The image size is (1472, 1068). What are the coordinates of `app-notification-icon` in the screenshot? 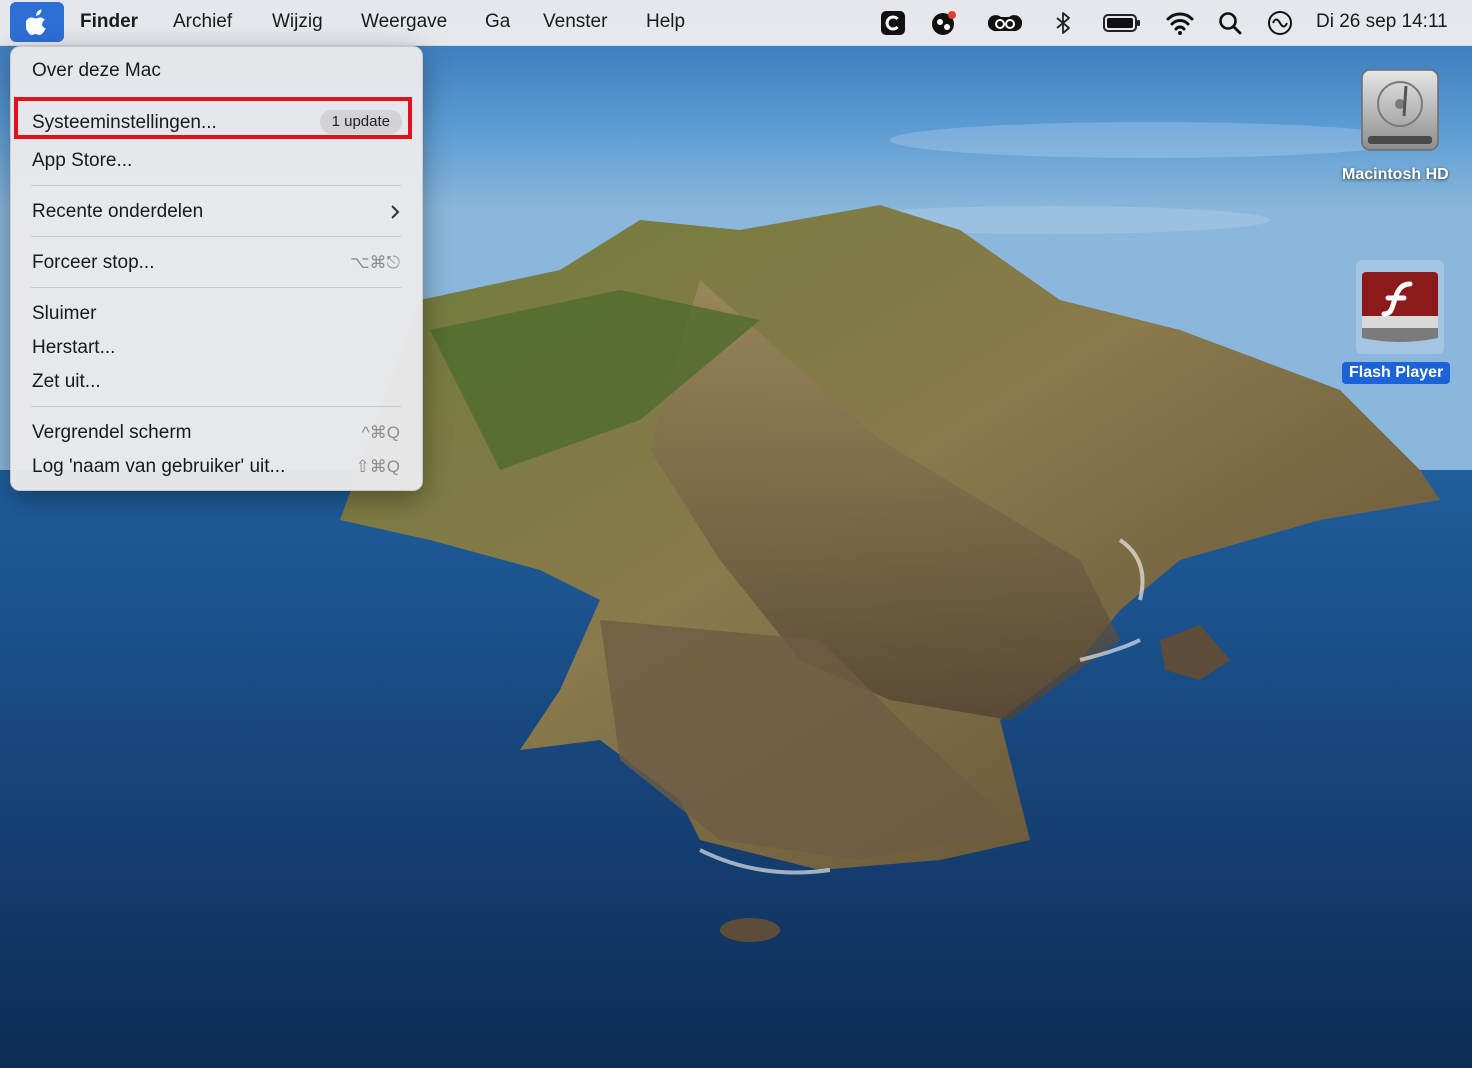 It's located at (944, 23).